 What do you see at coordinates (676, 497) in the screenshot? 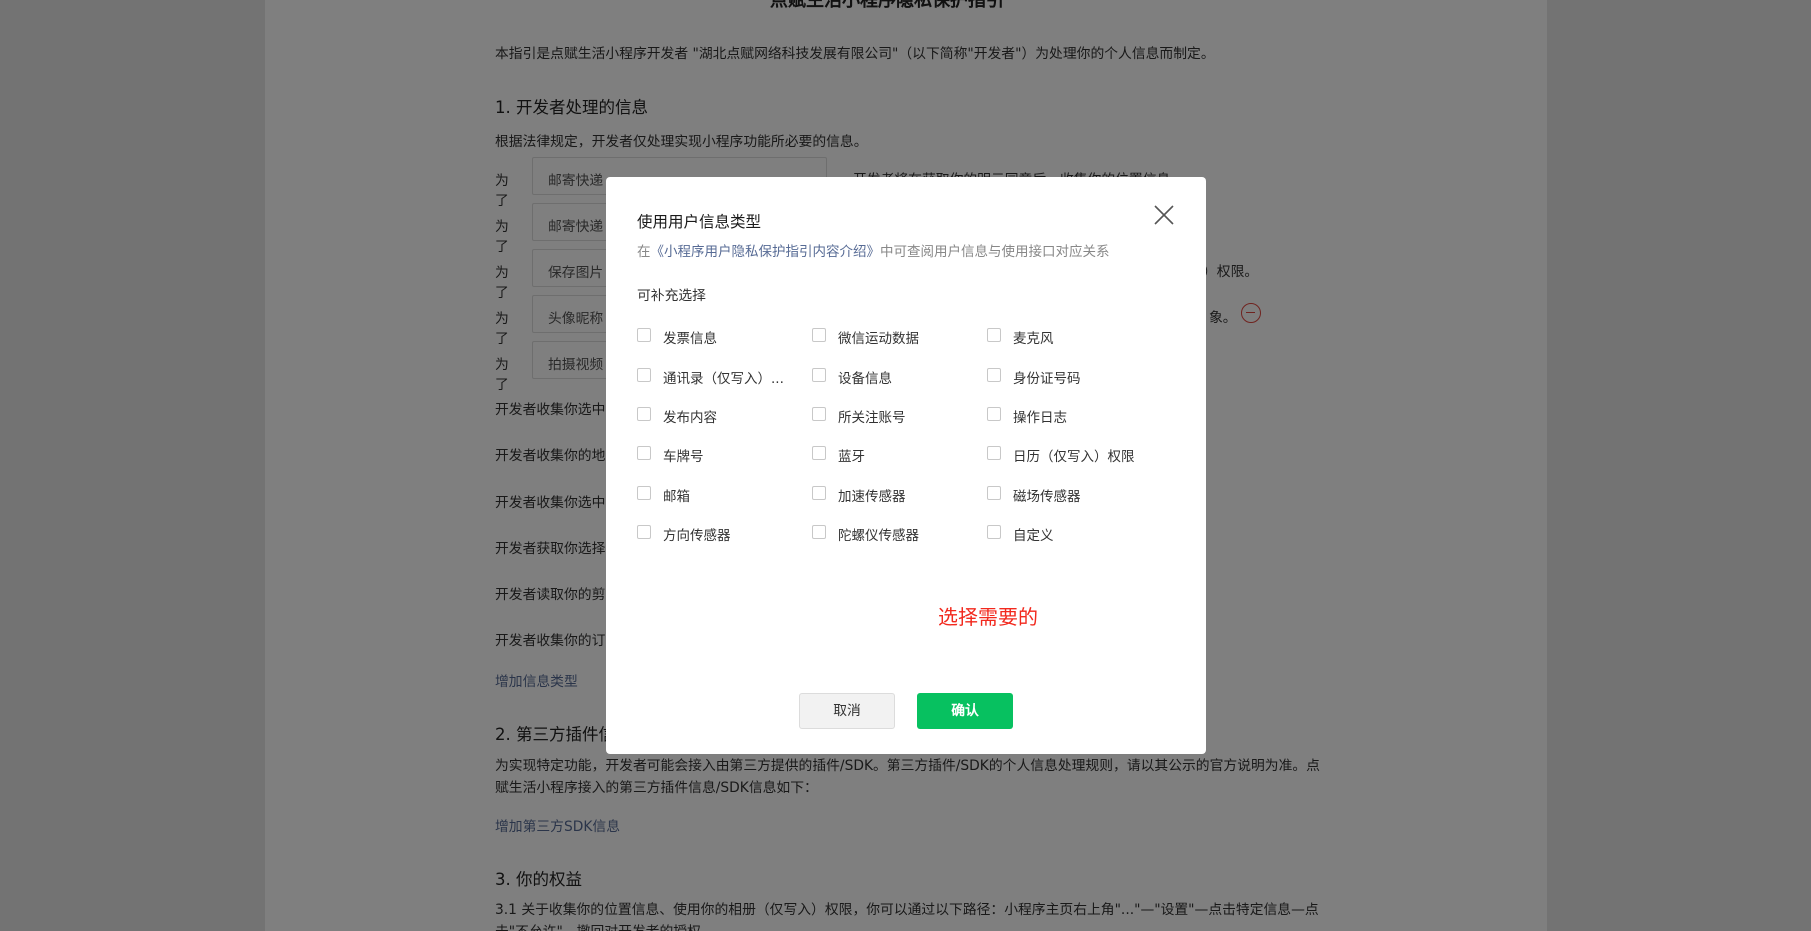
I see `option-label: 邮箱` at bounding box center [676, 497].